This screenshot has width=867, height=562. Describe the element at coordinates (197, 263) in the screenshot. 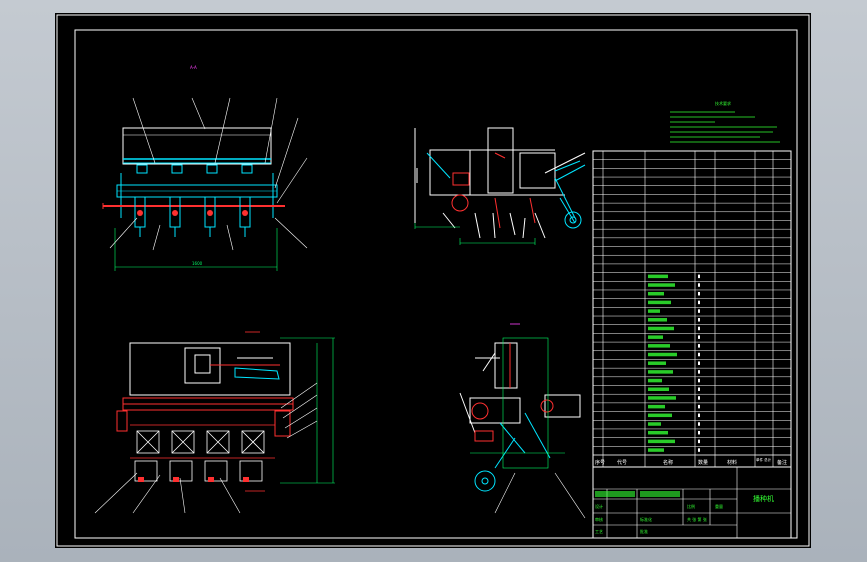

I see `svg-text: 1600` at that location.